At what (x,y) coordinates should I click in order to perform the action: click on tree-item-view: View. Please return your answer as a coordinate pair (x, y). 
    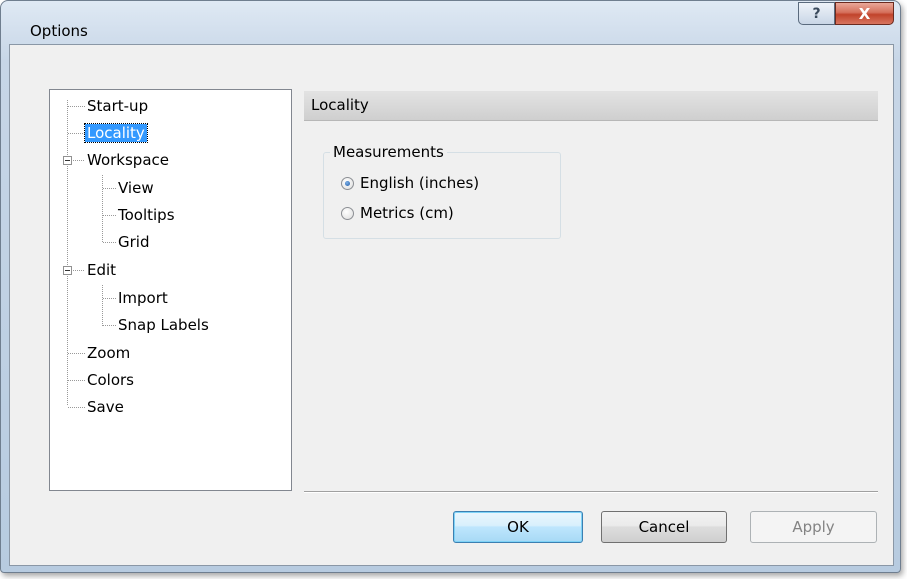
    Looking at the image, I should click on (136, 188).